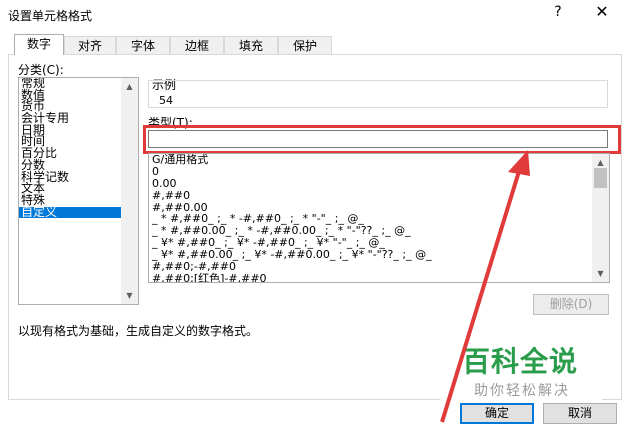  What do you see at coordinates (485, 286) in the screenshot?
I see `red-arrow-icon` at bounding box center [485, 286].